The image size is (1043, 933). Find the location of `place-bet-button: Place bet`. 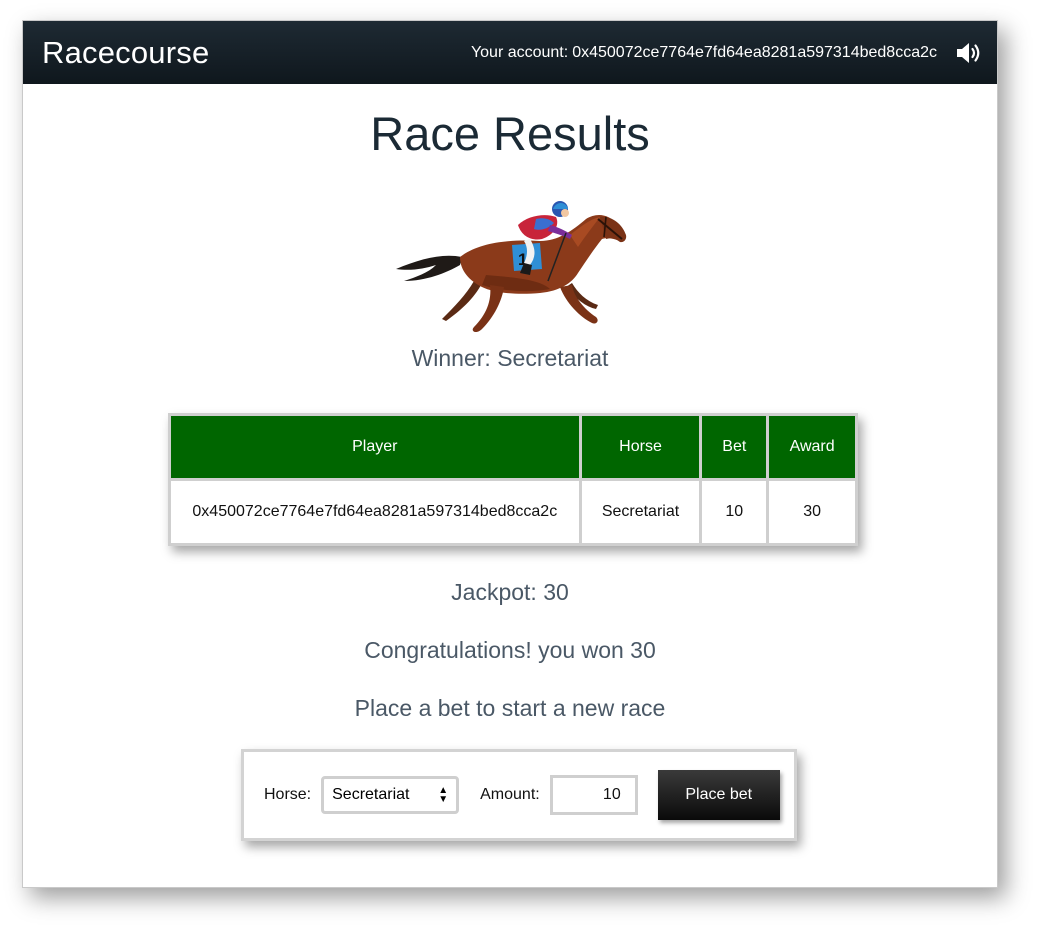

place-bet-button: Place bet is located at coordinates (718, 795).